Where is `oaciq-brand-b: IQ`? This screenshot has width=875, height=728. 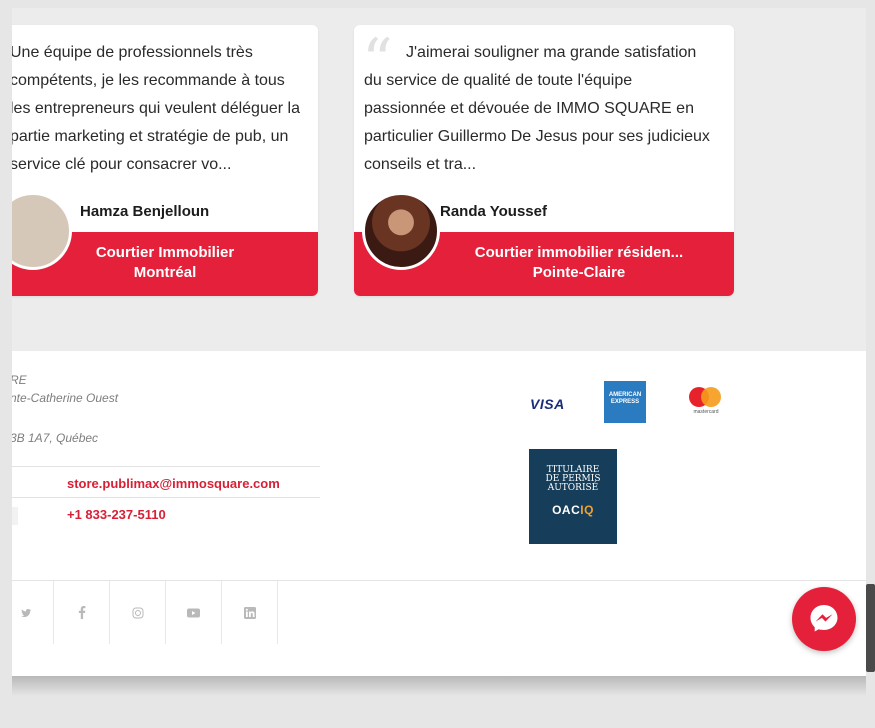
oaciq-brand-b: IQ is located at coordinates (587, 510).